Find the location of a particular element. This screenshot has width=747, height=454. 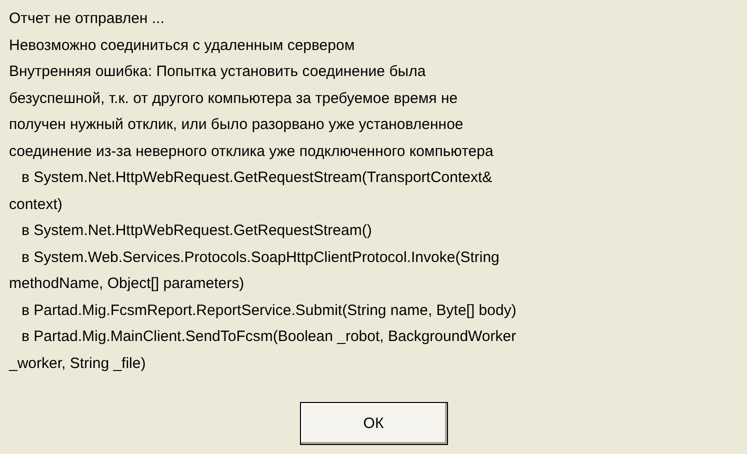

message-text: methodName, Object[] parameters) is located at coordinates (126, 284).